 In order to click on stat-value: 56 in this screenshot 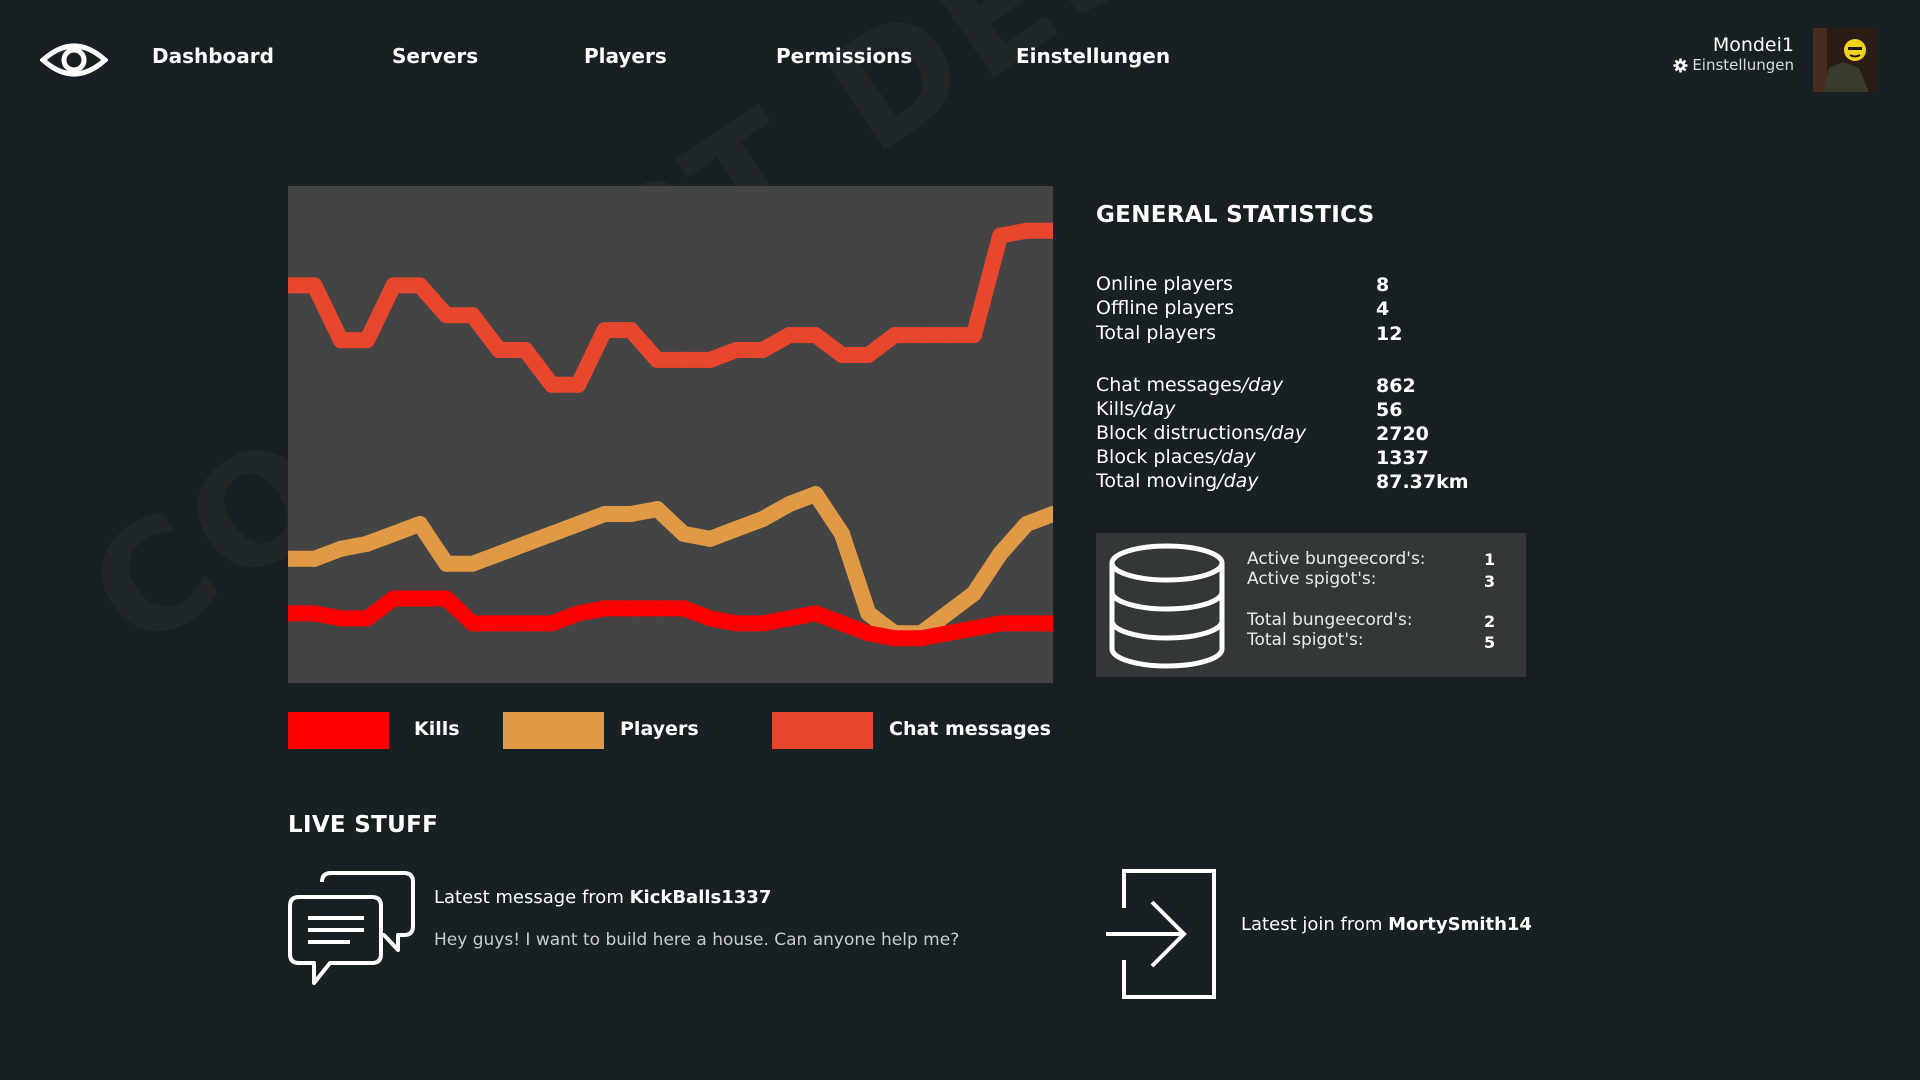, I will do `click(1389, 410)`.